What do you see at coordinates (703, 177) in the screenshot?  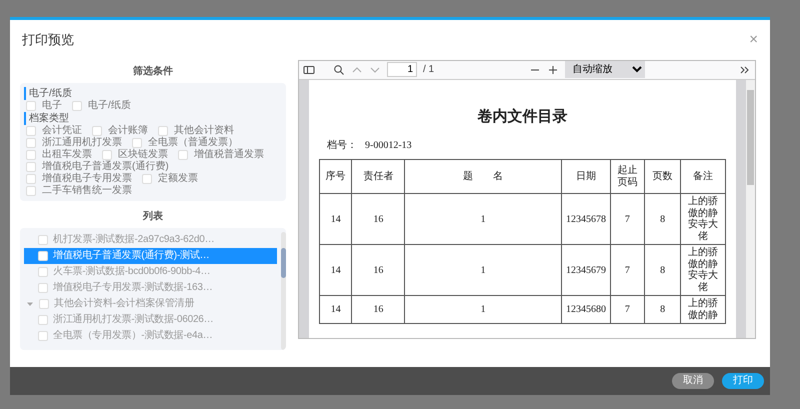 I see `column-header: 备注` at bounding box center [703, 177].